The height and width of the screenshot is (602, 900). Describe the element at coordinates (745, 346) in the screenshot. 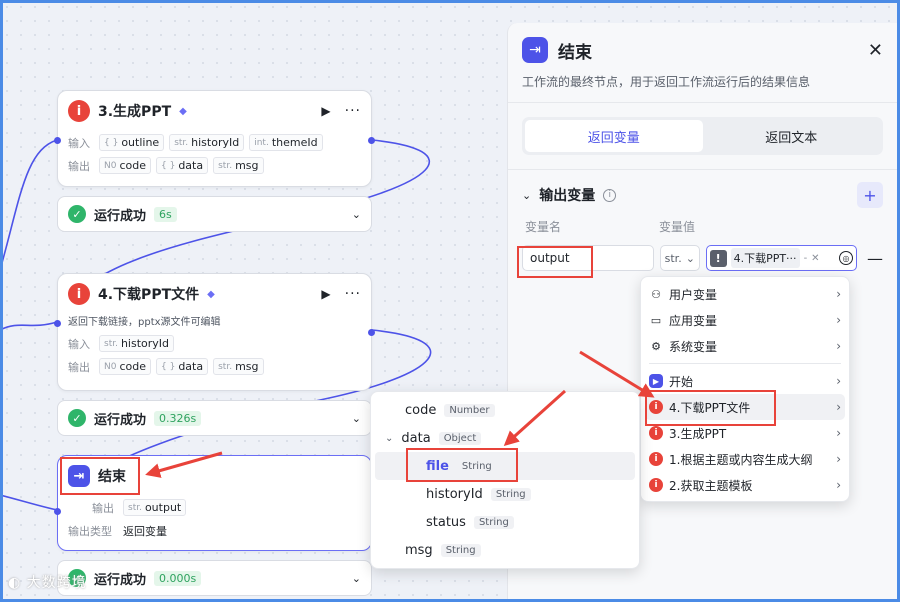

I see `menu-item-system-variables: ⚙ 系统变量 ›` at that location.